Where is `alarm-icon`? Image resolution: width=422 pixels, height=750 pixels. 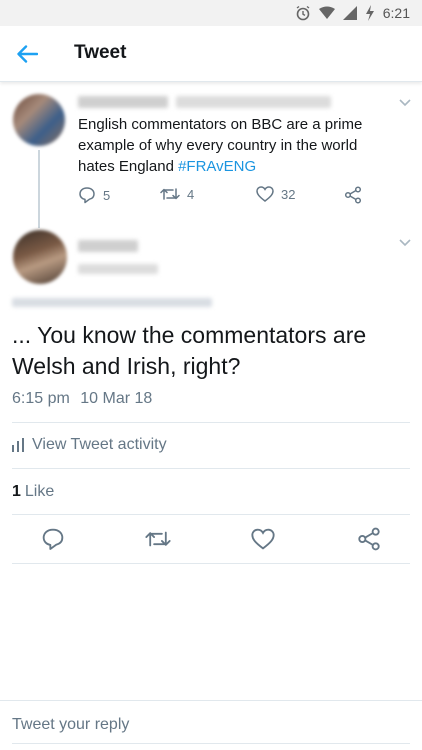 alarm-icon is located at coordinates (303, 13).